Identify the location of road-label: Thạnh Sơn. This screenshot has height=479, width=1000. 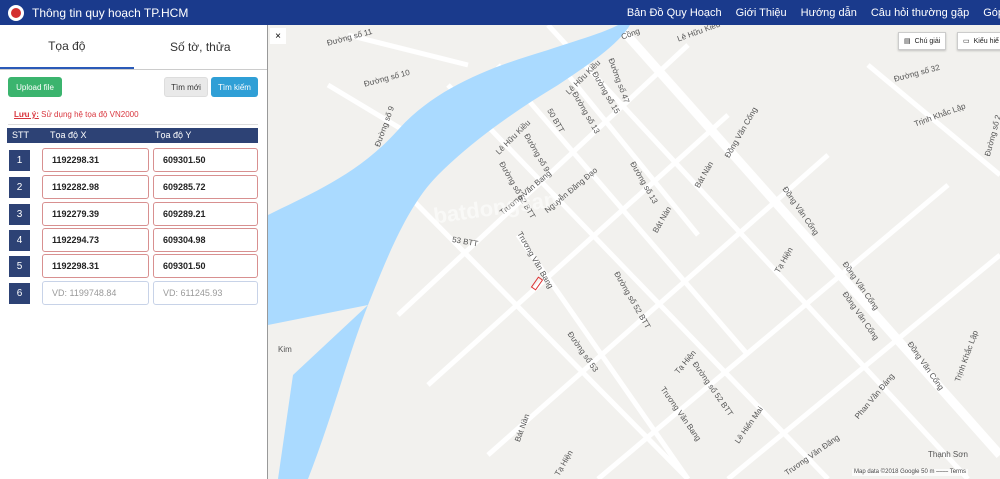
(948, 454).